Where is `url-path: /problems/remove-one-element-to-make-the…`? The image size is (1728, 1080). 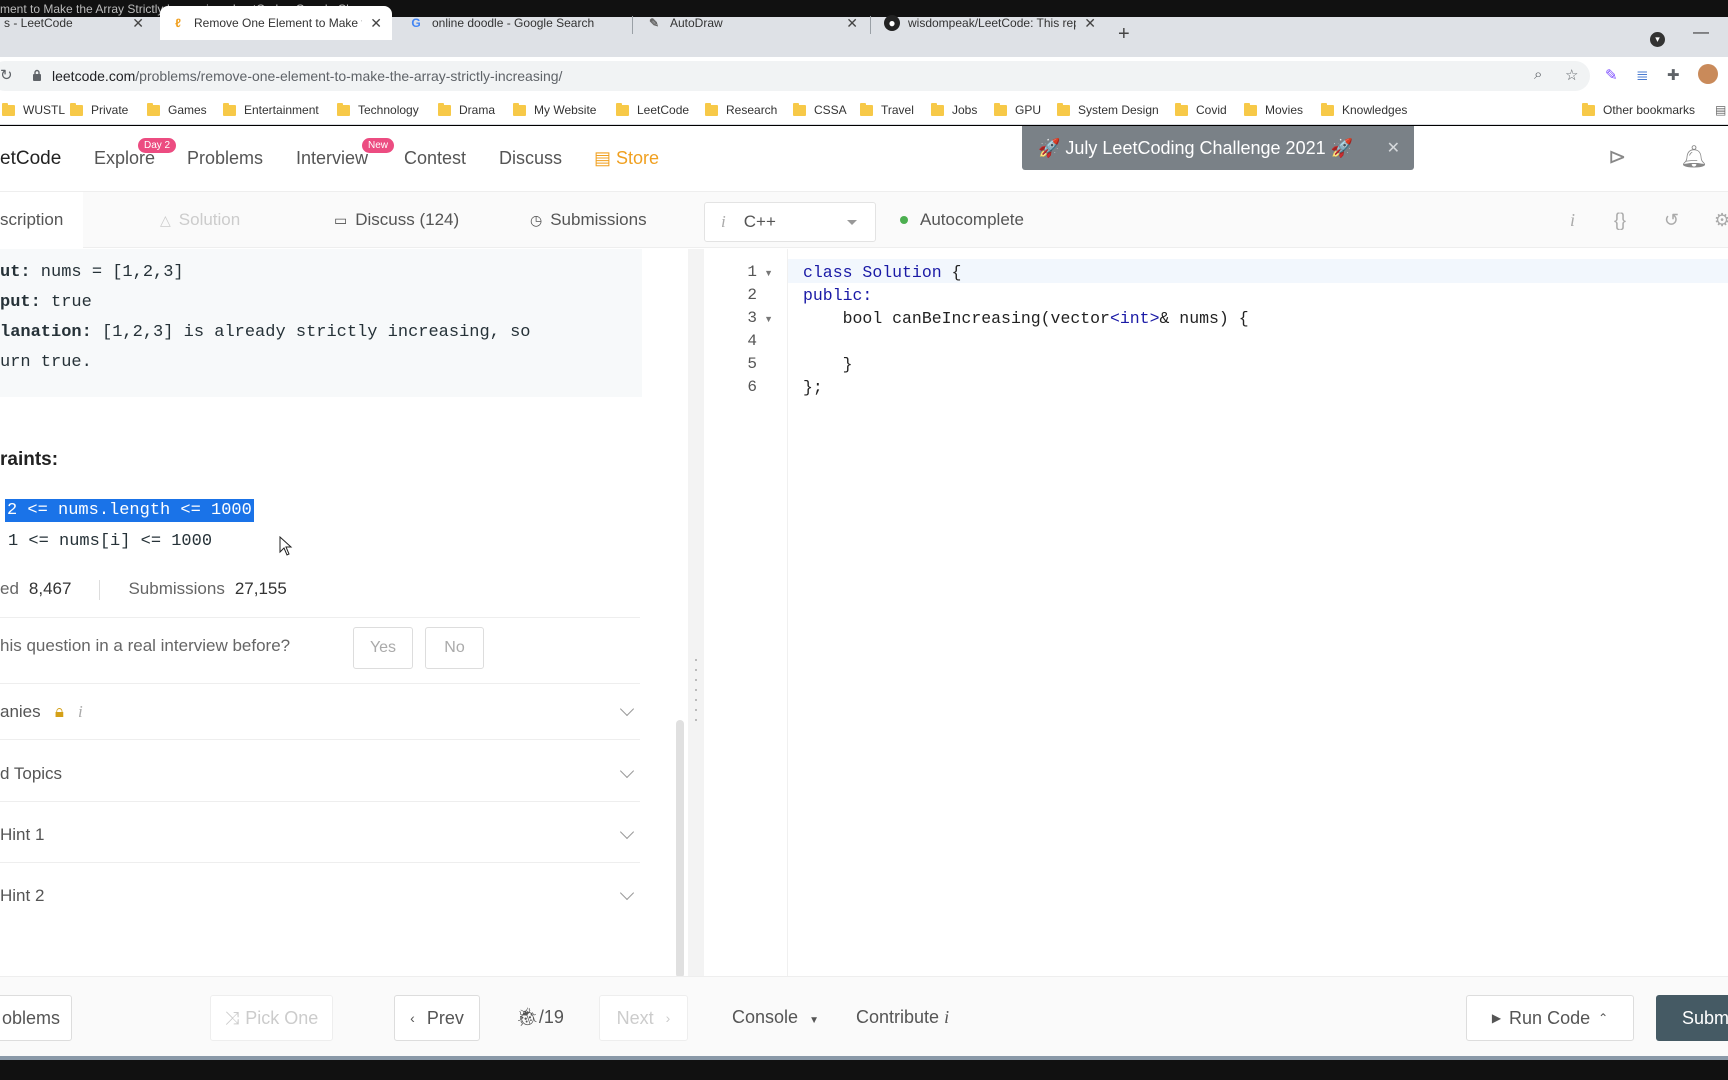
url-path: /problems/remove-one-element-to-make-the… is located at coordinates (349, 76).